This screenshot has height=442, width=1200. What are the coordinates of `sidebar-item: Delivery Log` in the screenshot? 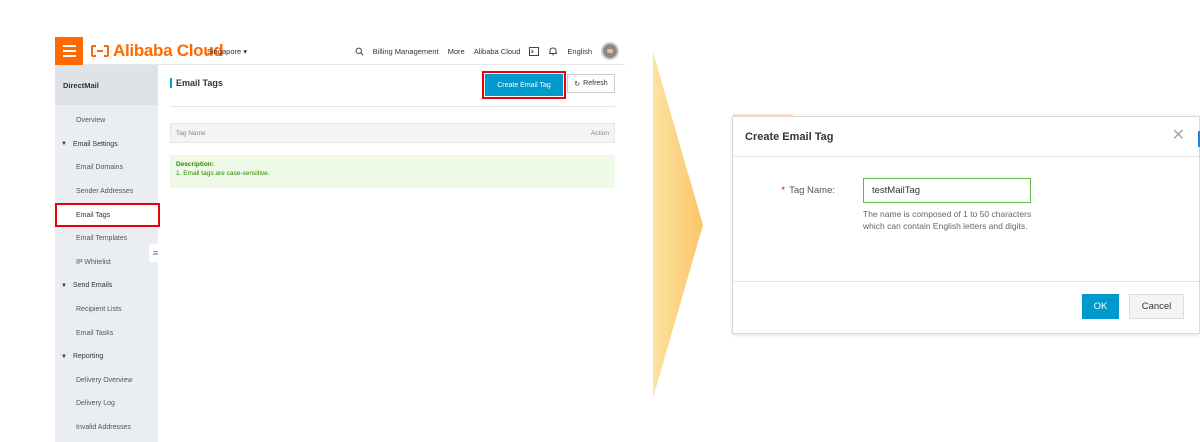 It's located at (106, 404).